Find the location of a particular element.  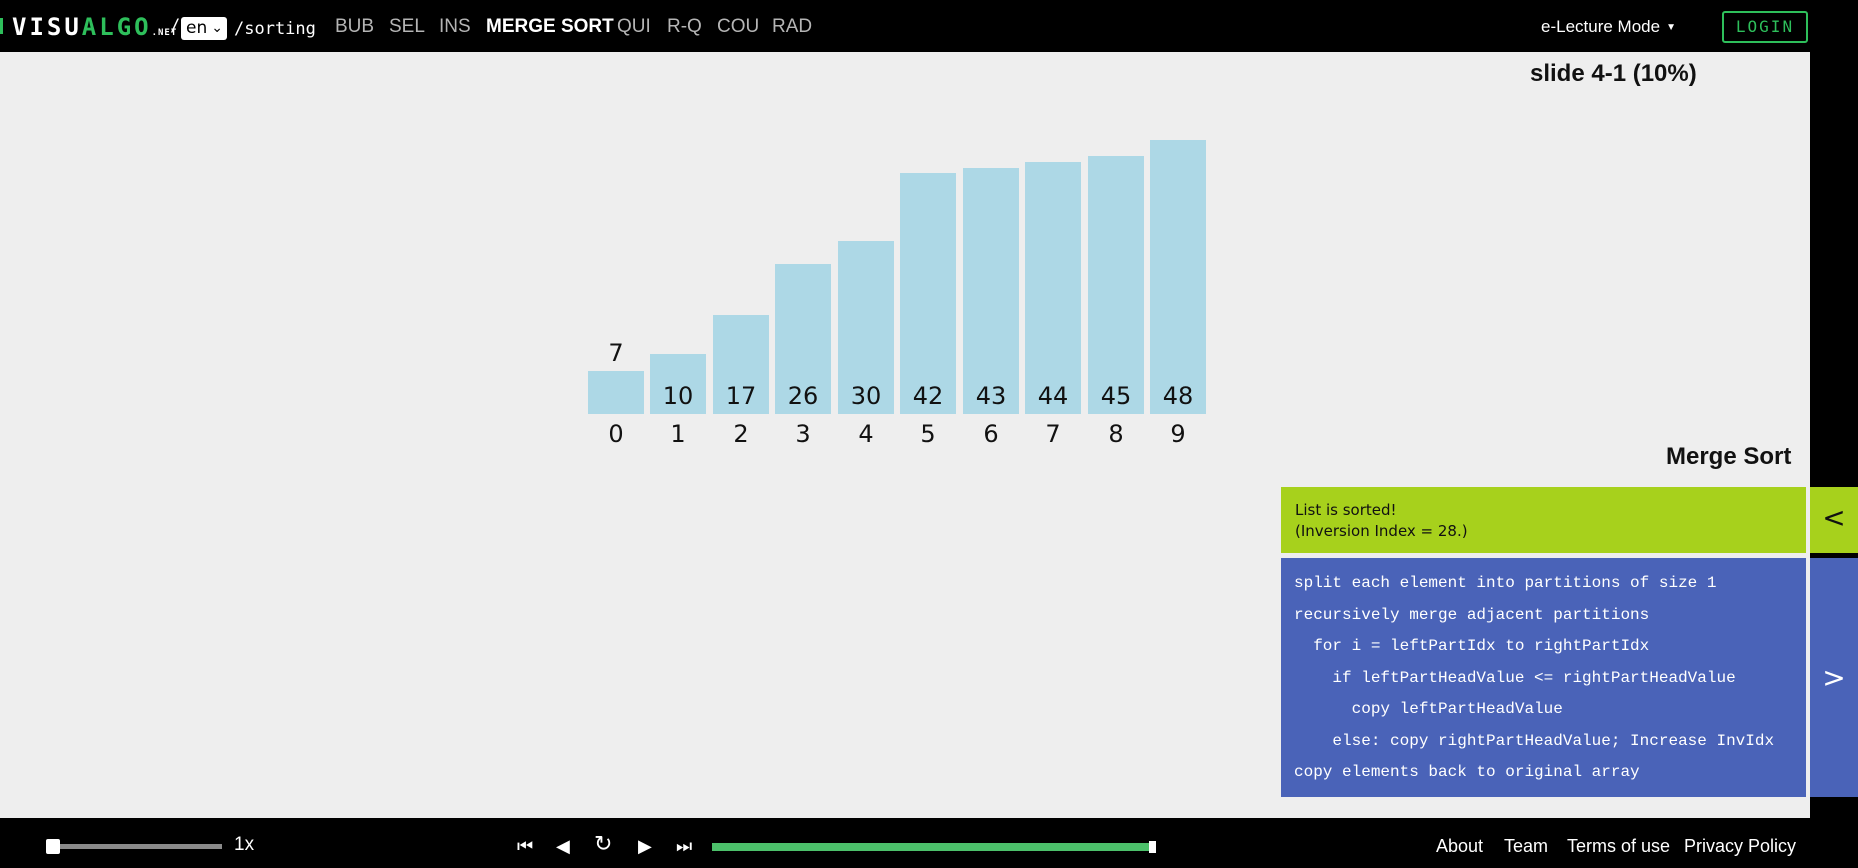

bar-value: 7 is located at coordinates (616, 353).